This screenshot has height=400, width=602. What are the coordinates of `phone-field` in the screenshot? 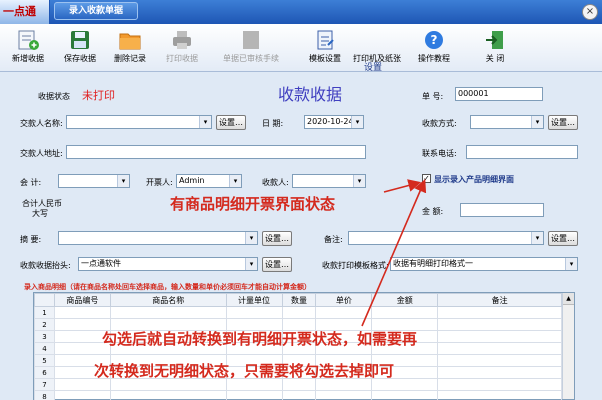 It's located at (522, 152).